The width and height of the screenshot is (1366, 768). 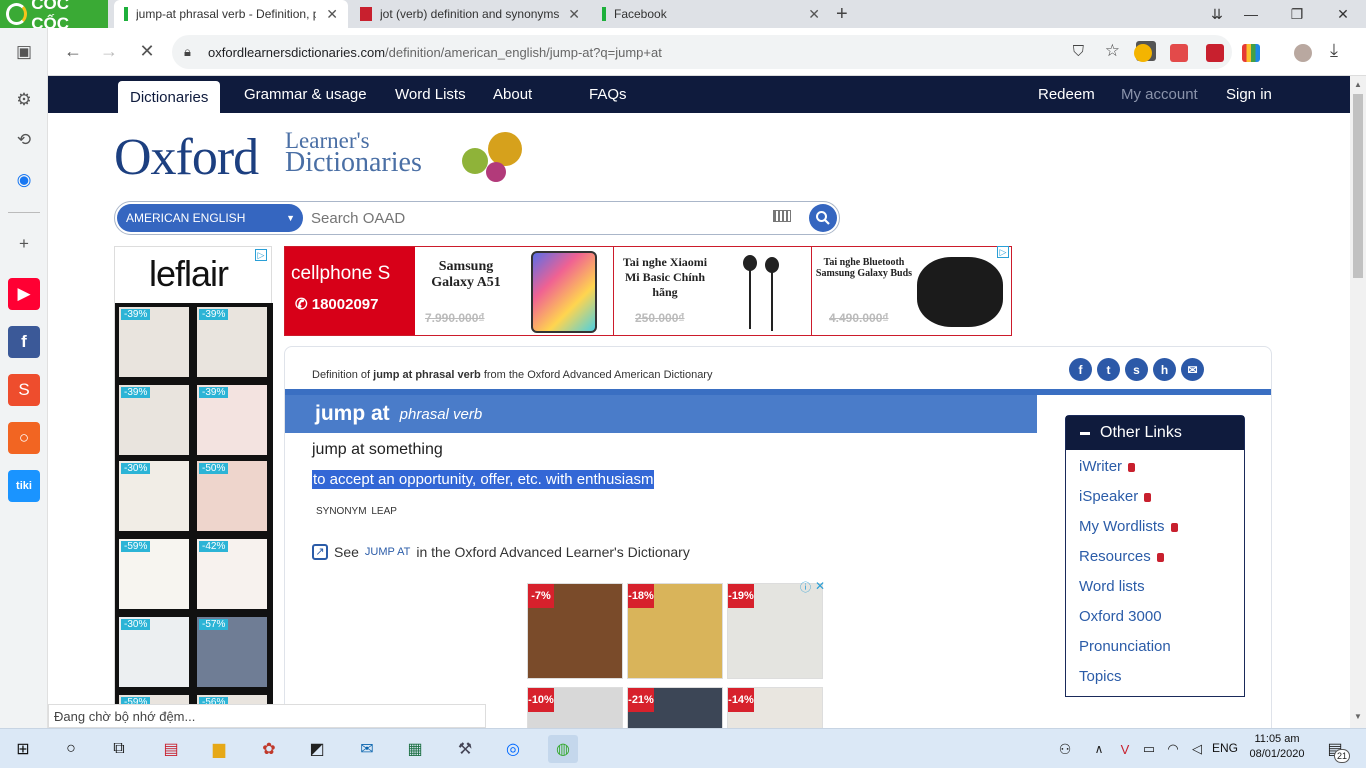 I want to click on office-app-icon: ▤, so click(x=171, y=749).